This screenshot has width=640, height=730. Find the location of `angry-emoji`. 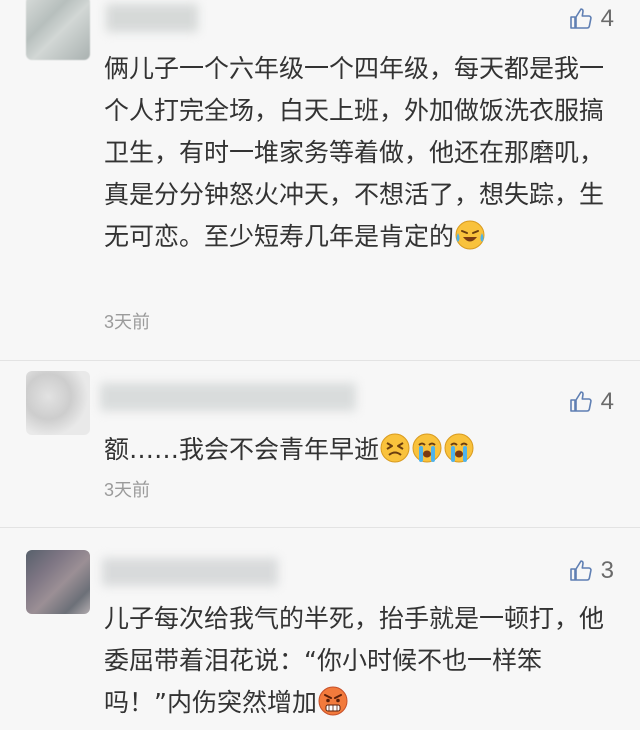

angry-emoji is located at coordinates (333, 707).